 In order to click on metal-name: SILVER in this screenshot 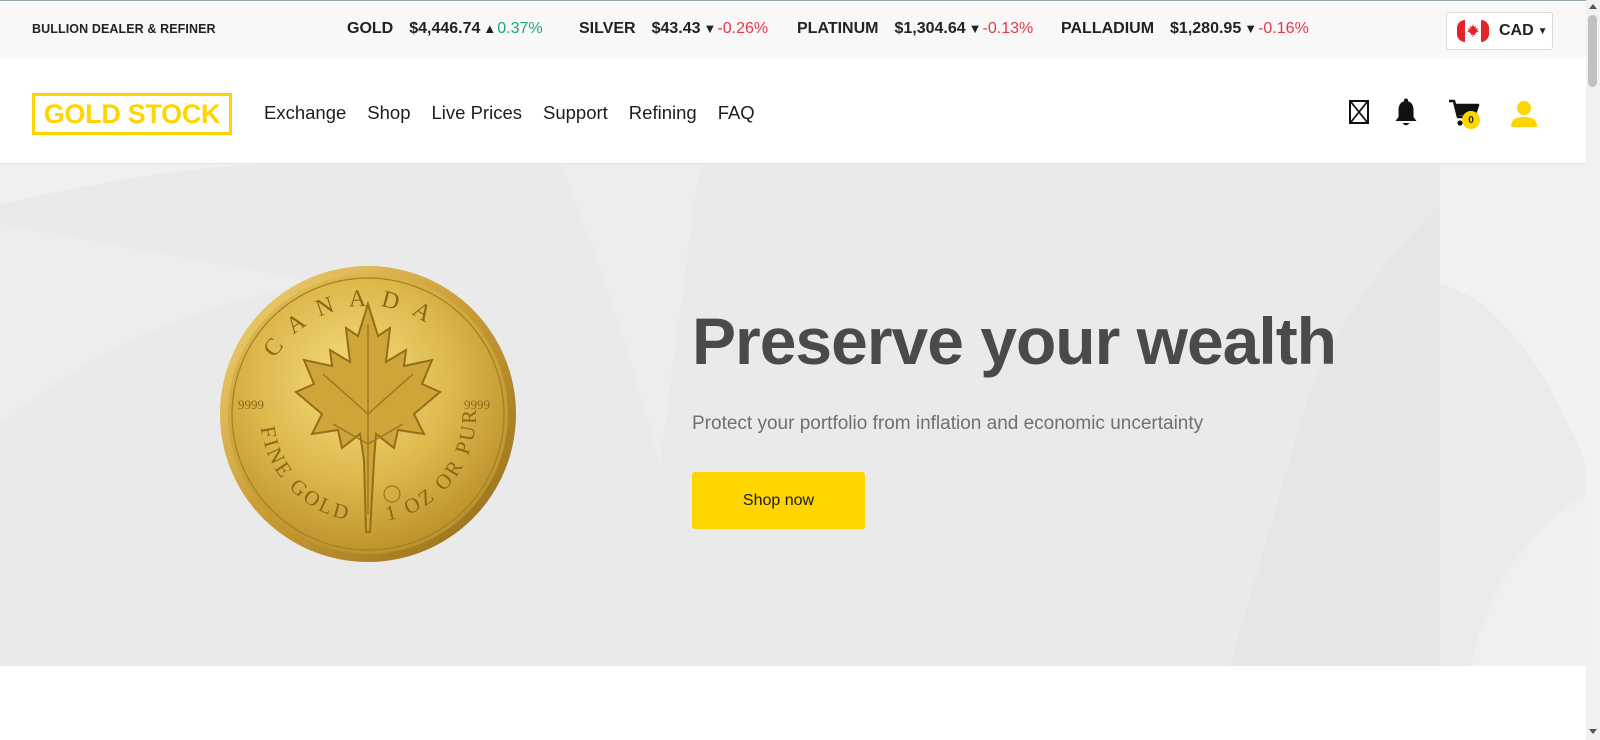, I will do `click(607, 28)`.